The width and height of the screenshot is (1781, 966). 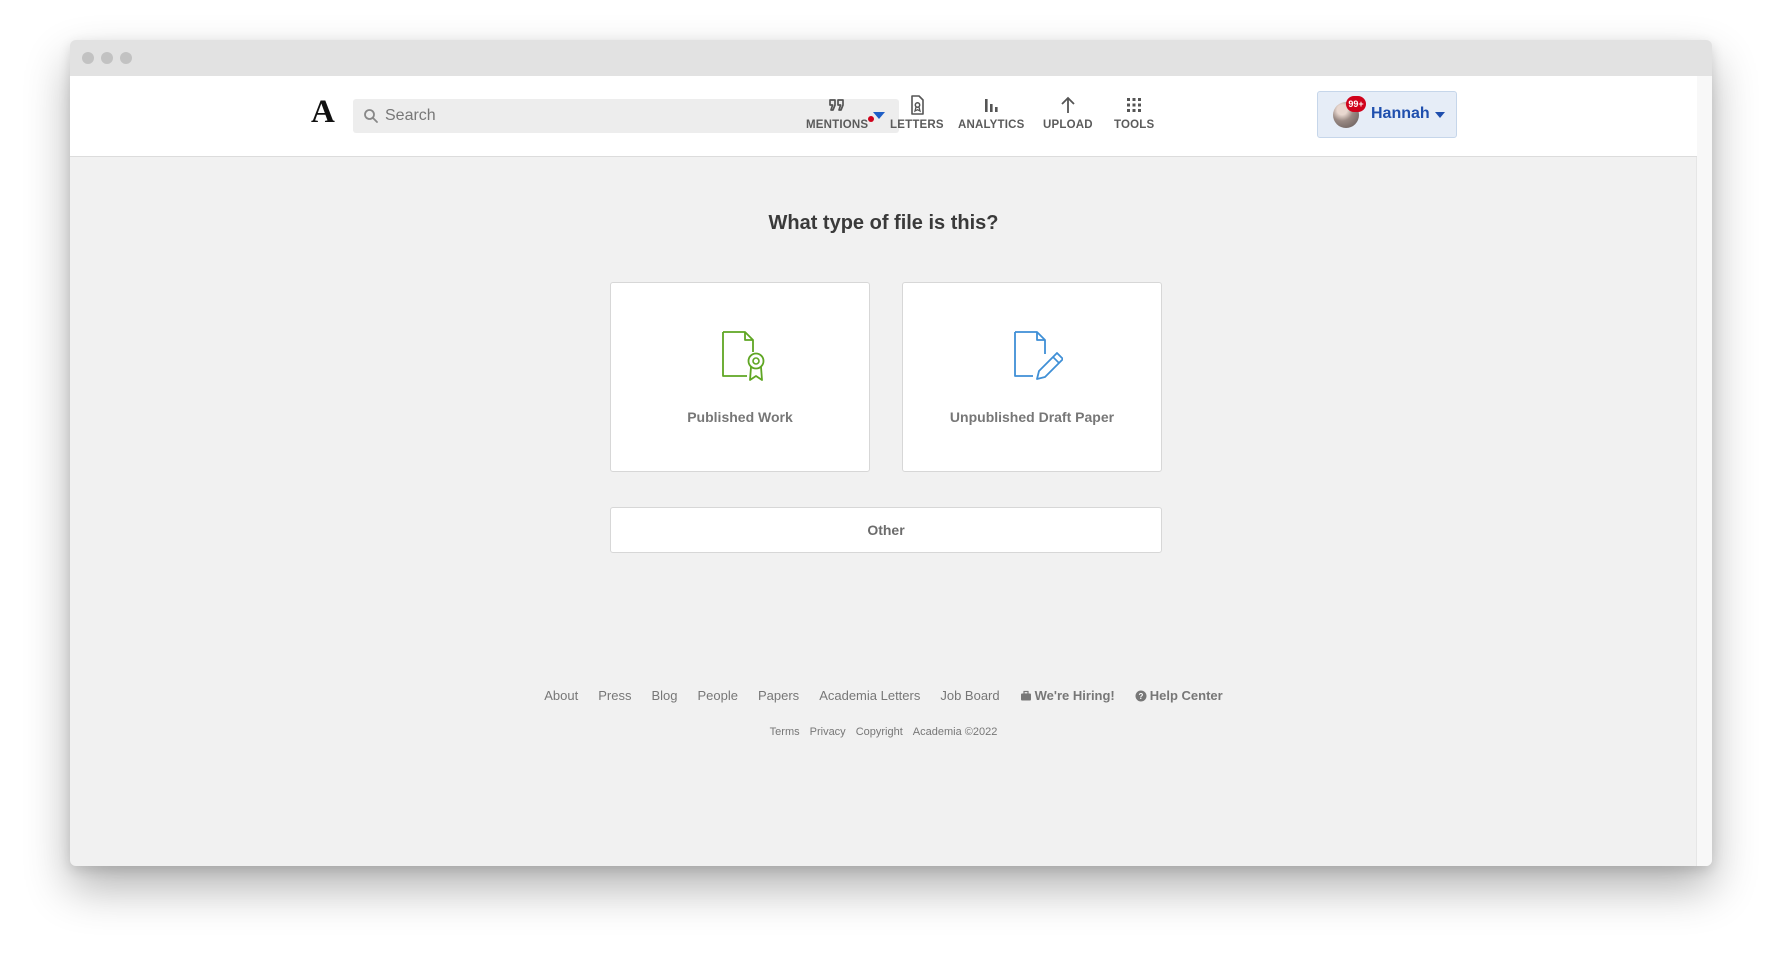 I want to click on nav-analytics-label: ANALYTICS, so click(x=991, y=125).